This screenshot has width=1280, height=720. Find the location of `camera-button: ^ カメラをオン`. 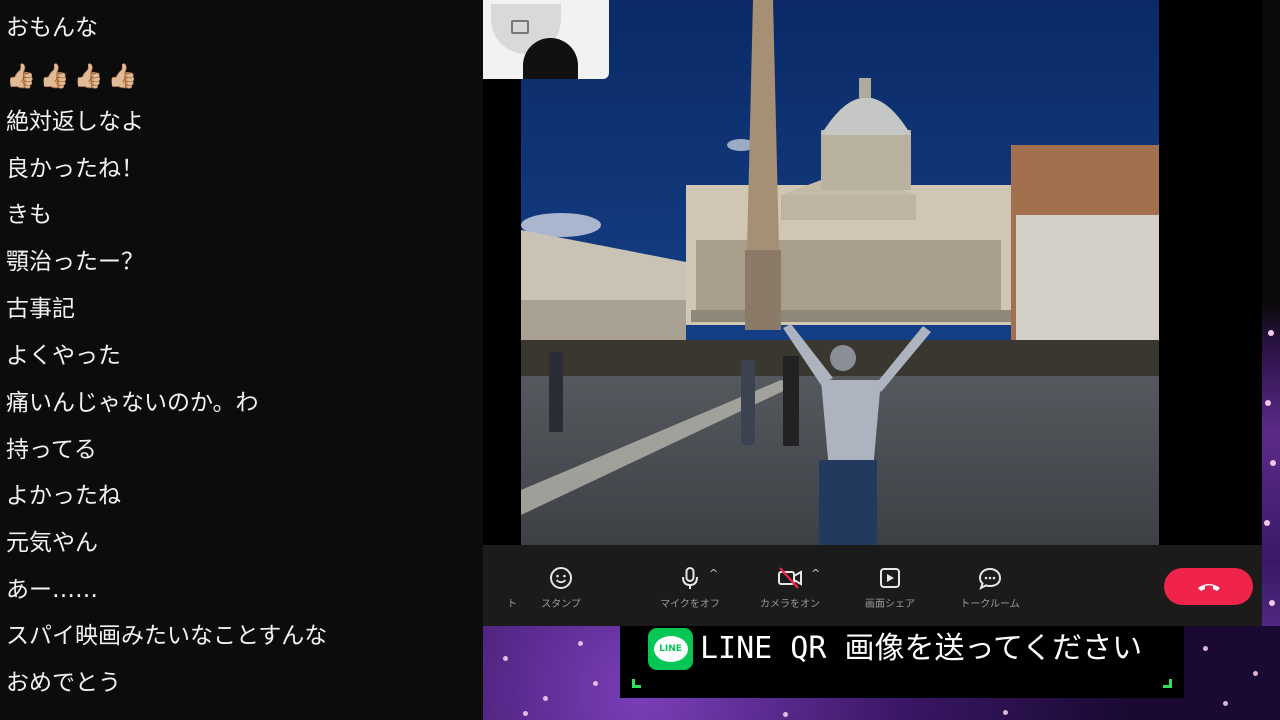

camera-button: ^ カメラをオン is located at coordinates (790, 587).